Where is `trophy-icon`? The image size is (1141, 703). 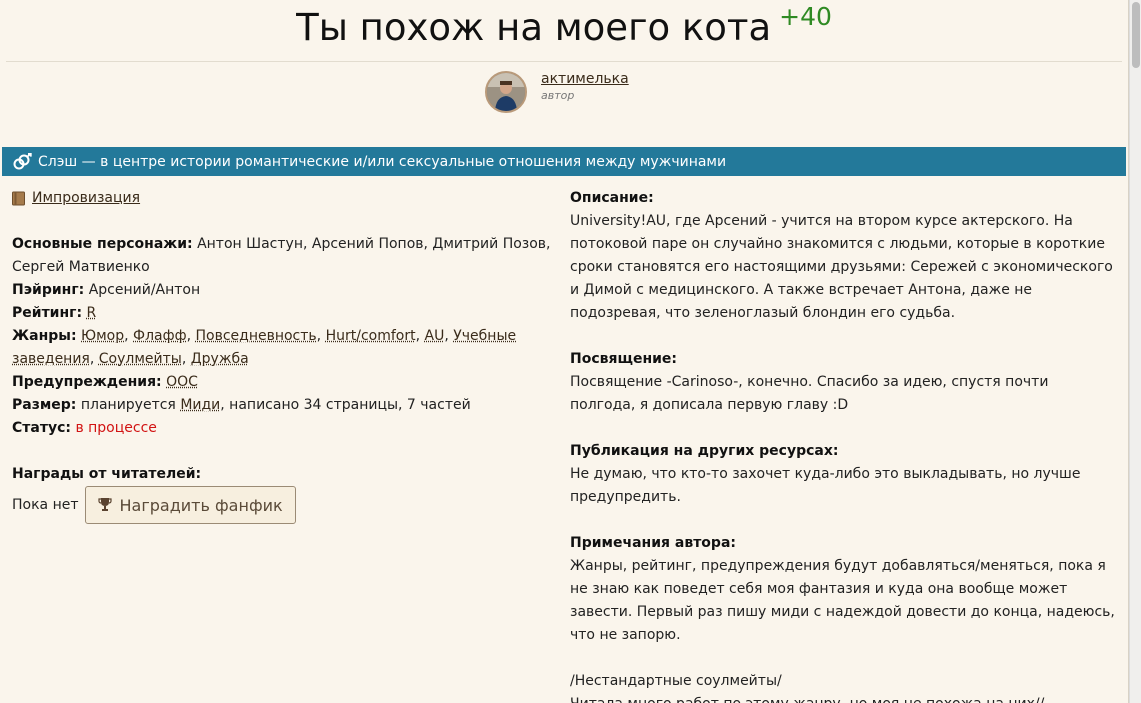 trophy-icon is located at coordinates (104, 505).